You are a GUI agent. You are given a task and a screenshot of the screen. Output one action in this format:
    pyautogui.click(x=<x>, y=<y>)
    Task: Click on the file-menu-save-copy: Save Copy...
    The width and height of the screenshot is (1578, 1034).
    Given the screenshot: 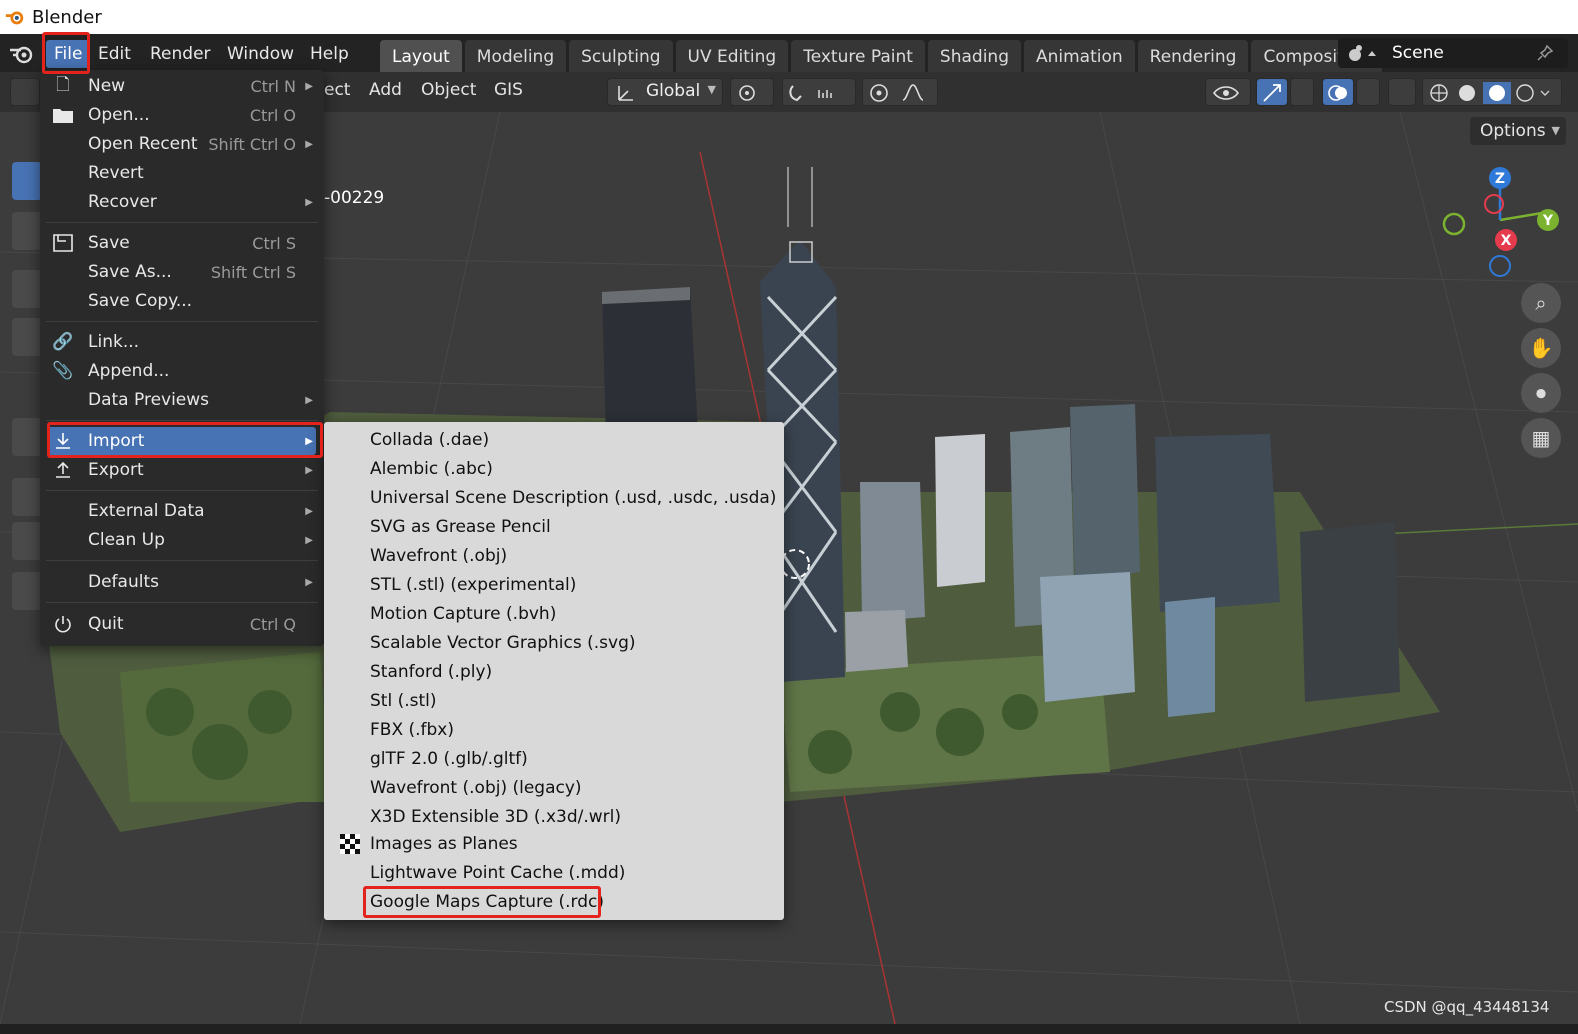 What is the action you would take?
    pyautogui.click(x=182, y=301)
    